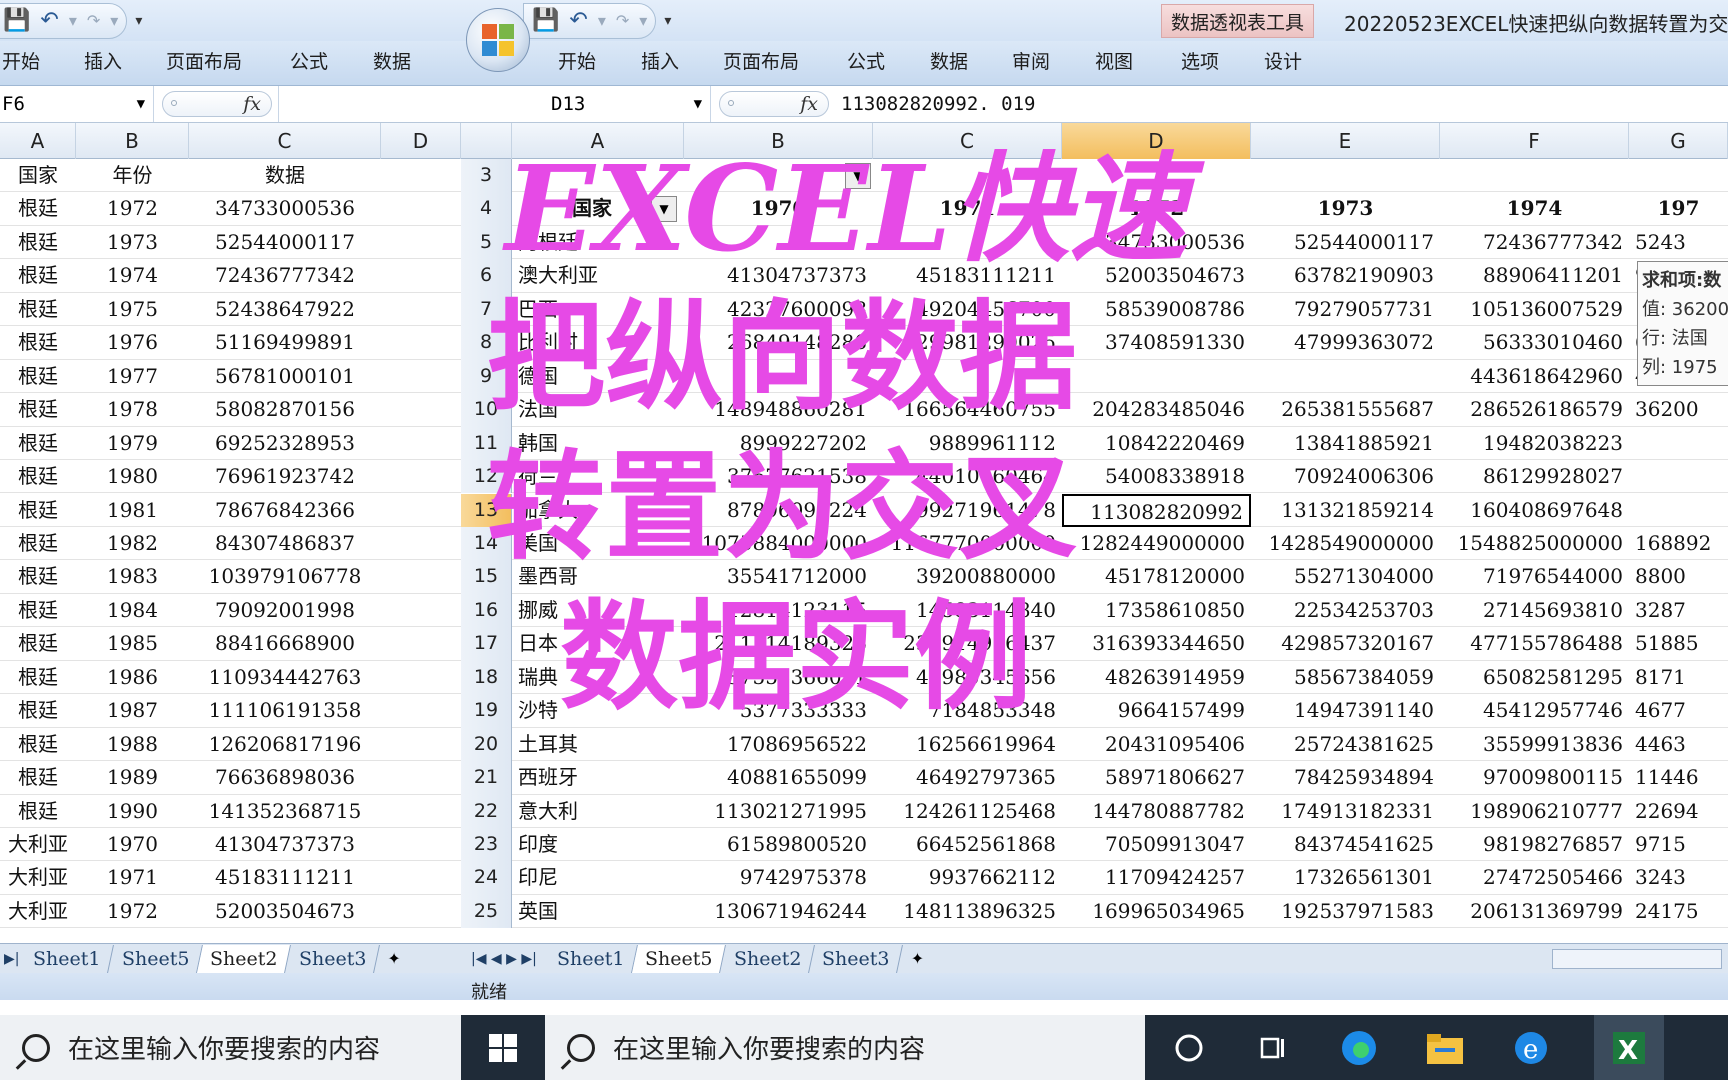 The image size is (1728, 1080). I want to click on sheet-tab-2: Sheet2, so click(768, 958).